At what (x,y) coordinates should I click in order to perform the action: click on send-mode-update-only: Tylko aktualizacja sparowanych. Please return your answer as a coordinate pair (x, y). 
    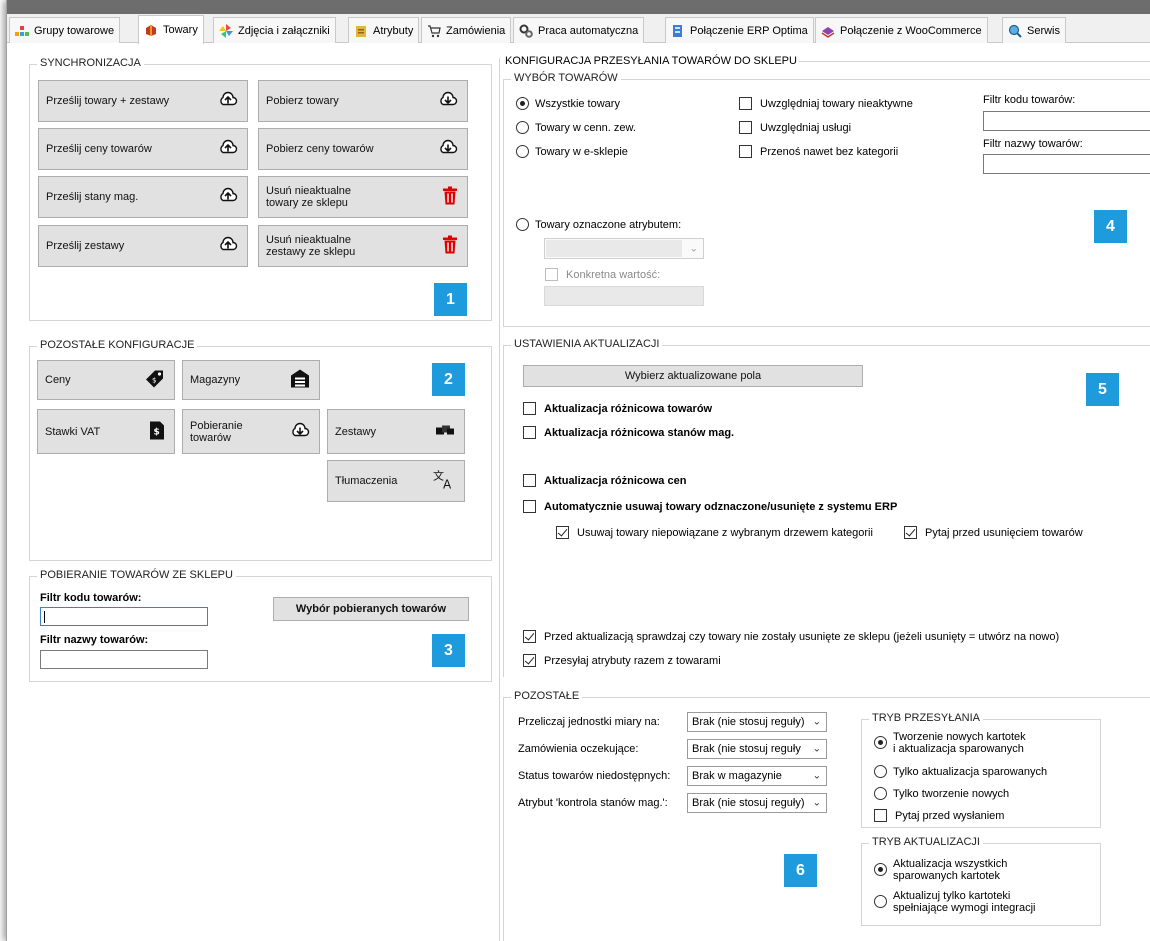
    Looking at the image, I should click on (960, 771).